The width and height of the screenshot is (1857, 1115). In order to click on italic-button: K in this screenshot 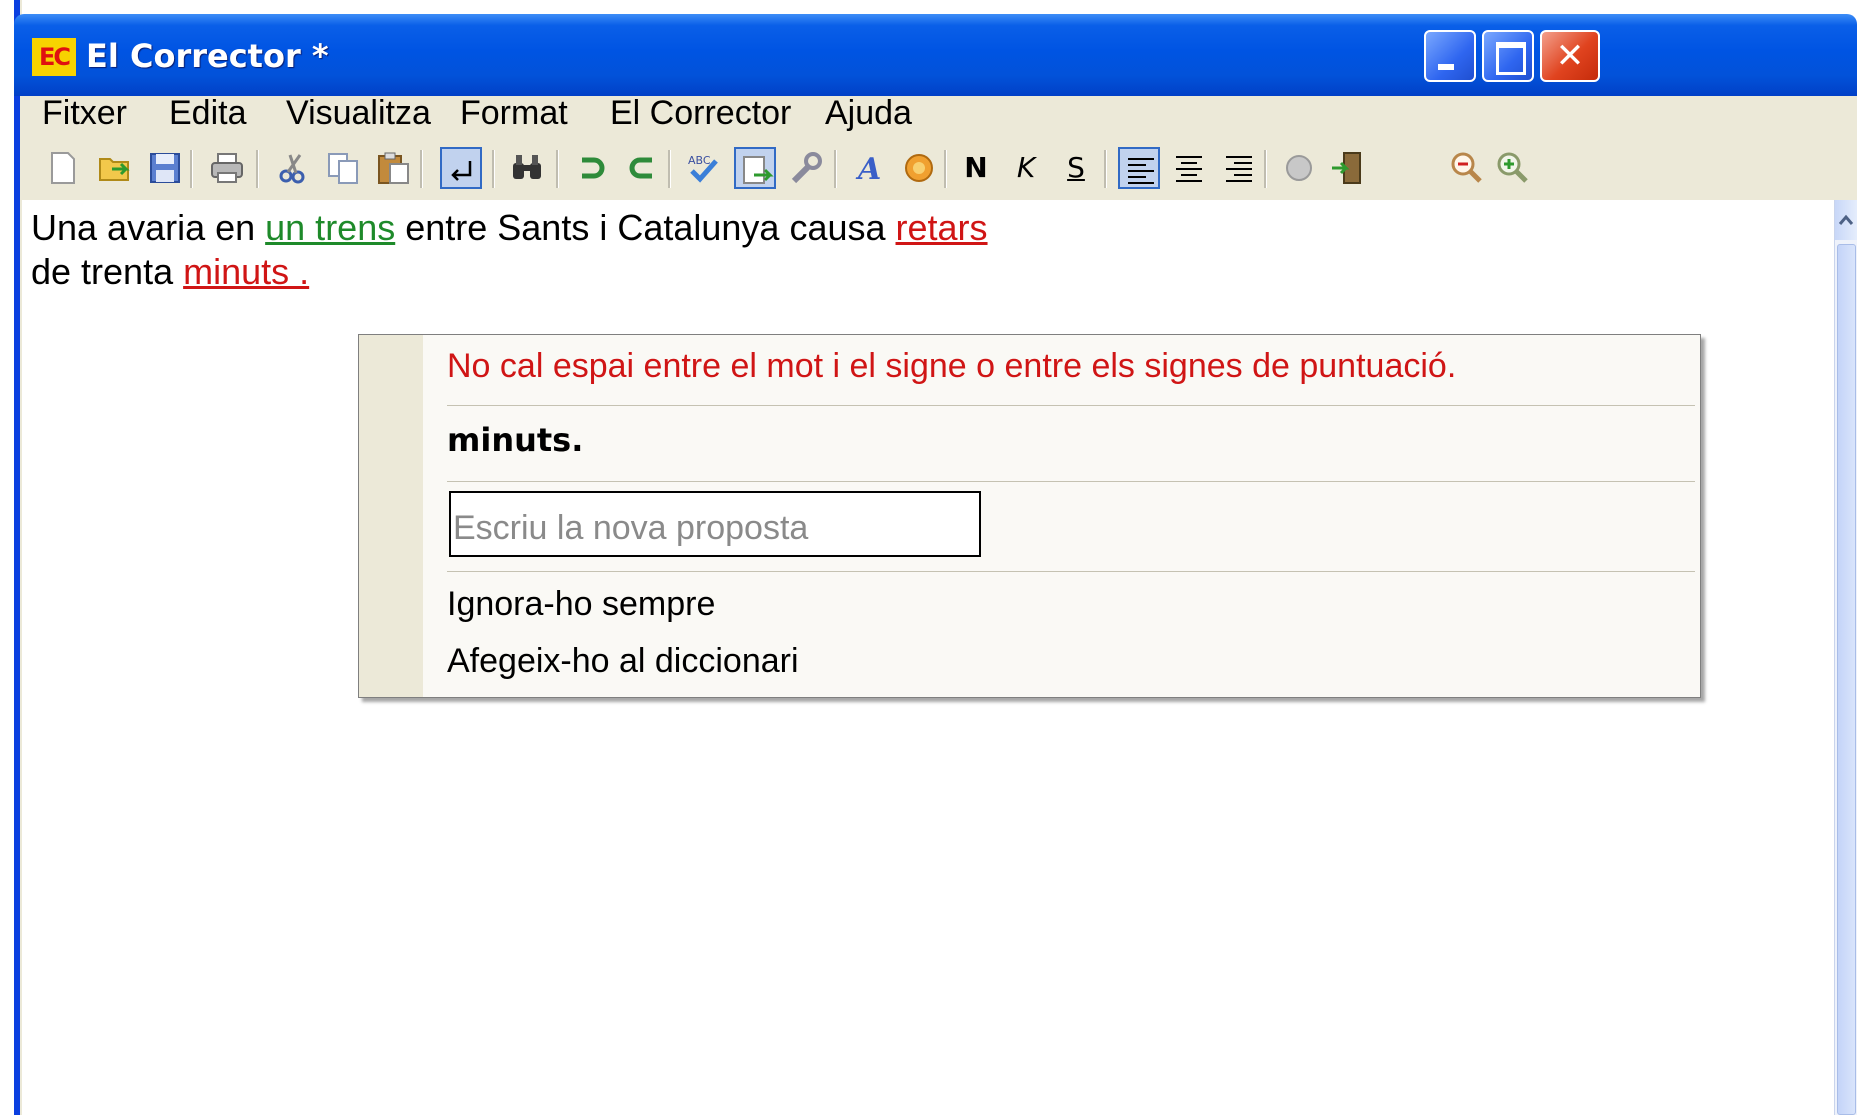, I will do `click(1026, 168)`.